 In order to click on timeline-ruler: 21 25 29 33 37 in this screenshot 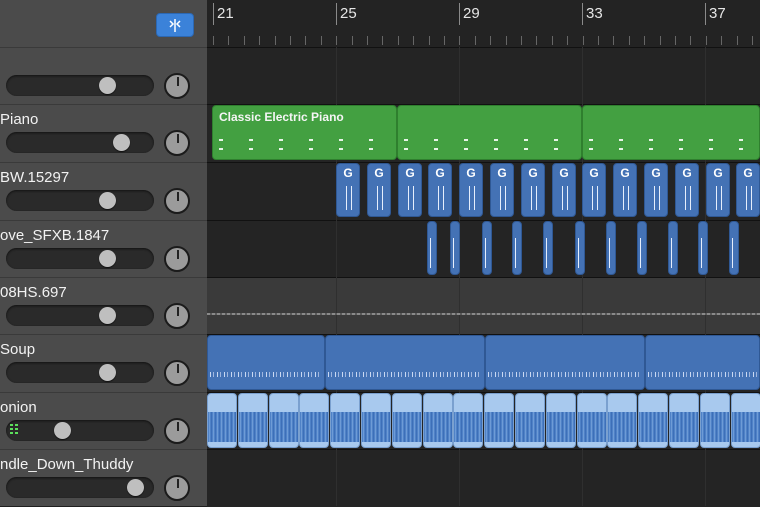, I will do `click(483, 24)`.